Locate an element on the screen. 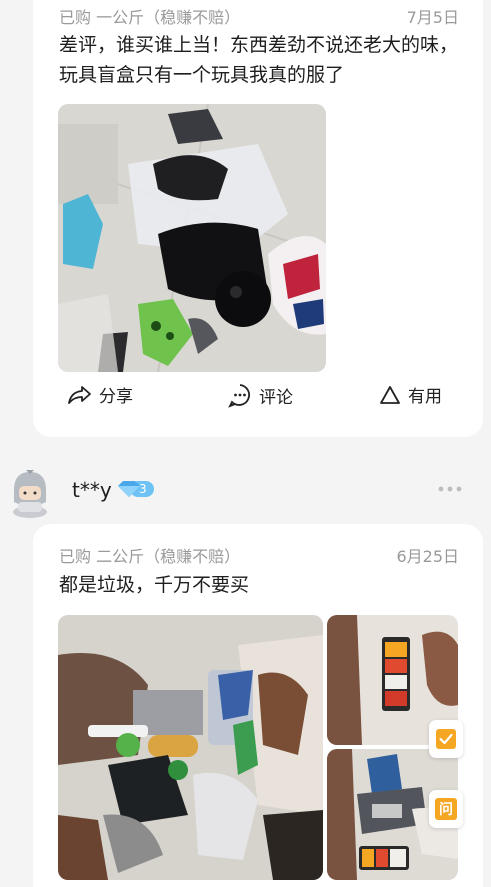 The height and width of the screenshot is (887, 491). useful-label: 有用 is located at coordinates (425, 397).